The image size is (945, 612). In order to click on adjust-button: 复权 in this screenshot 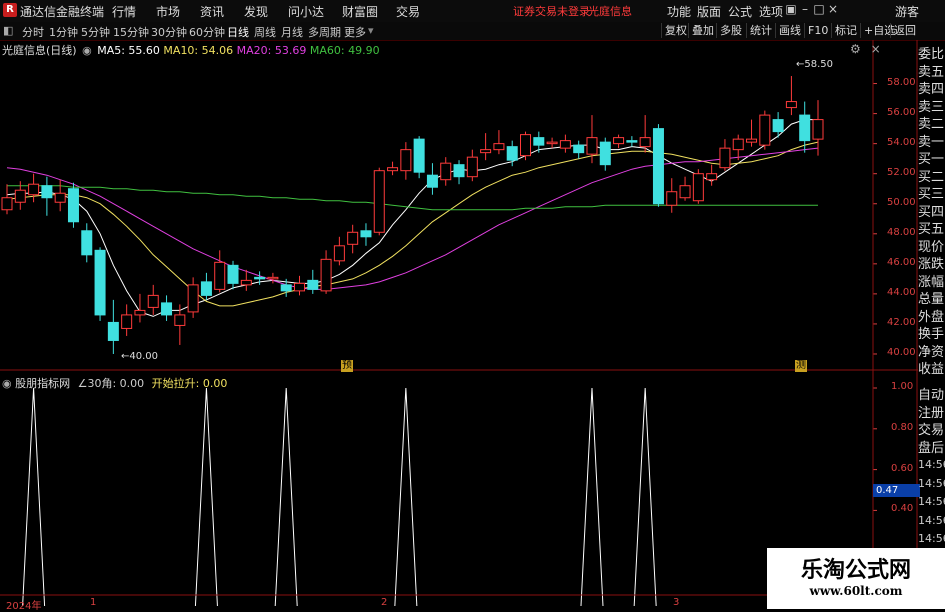, I will do `click(675, 30)`.